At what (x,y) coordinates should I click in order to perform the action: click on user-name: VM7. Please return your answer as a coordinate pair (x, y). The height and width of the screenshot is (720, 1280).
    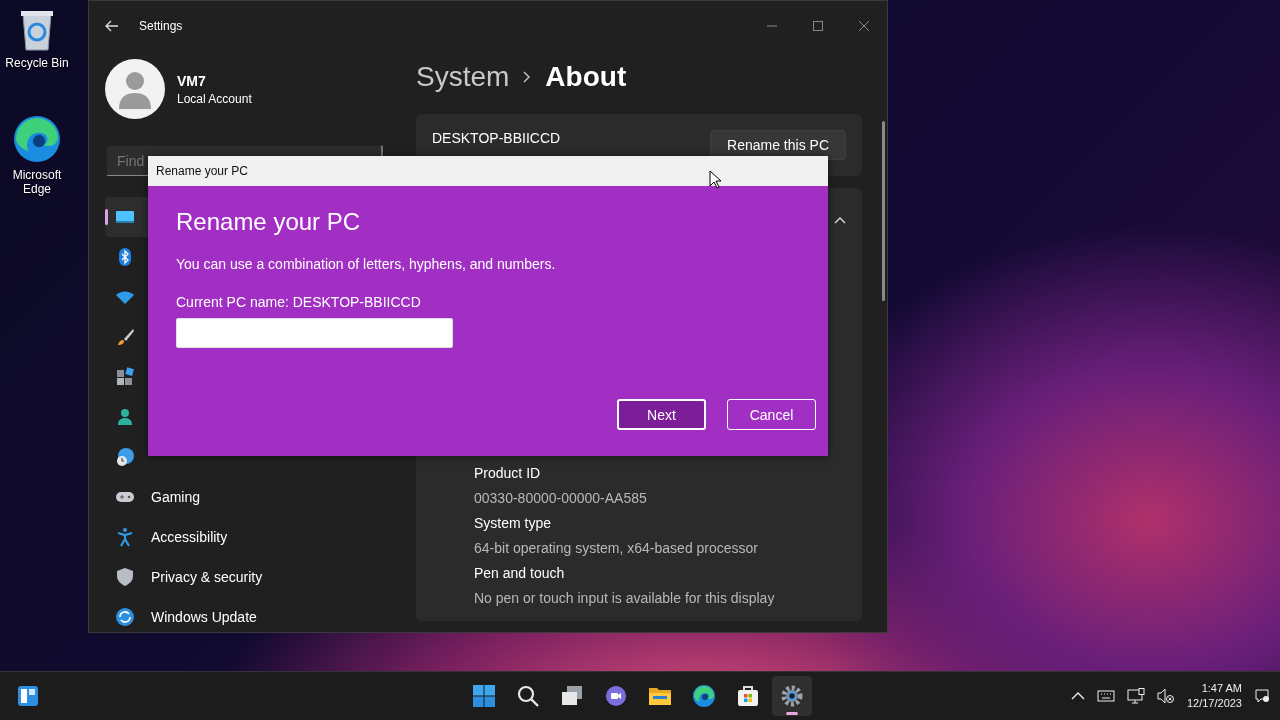
    Looking at the image, I should click on (192, 80).